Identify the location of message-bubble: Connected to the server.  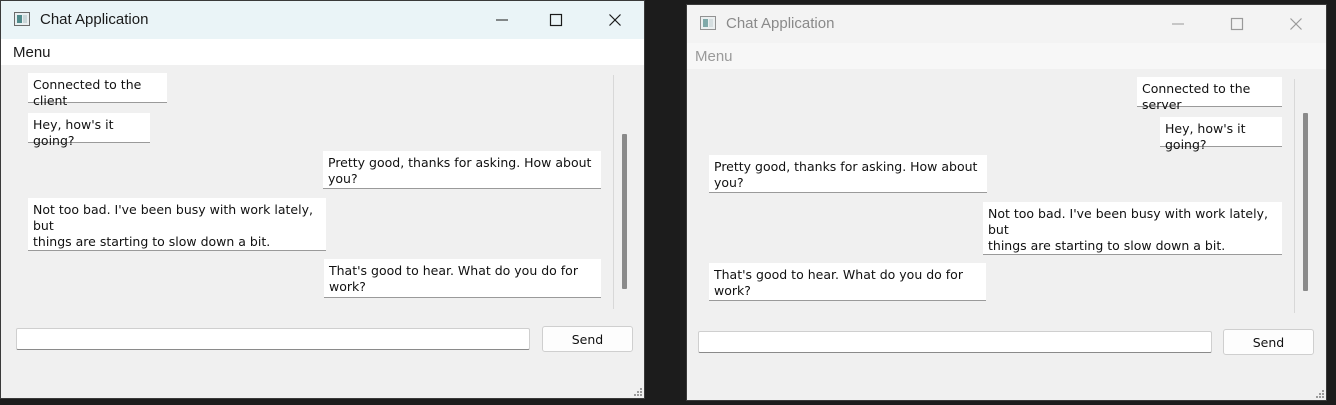
(1209, 94).